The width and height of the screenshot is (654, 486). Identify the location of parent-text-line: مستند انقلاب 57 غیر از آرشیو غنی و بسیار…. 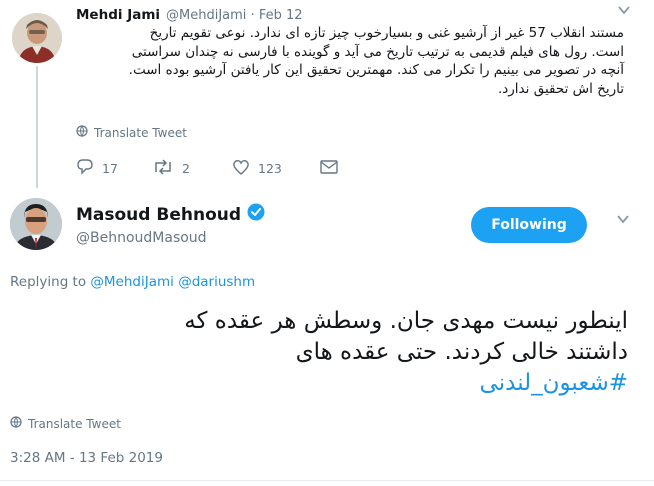
(386, 33).